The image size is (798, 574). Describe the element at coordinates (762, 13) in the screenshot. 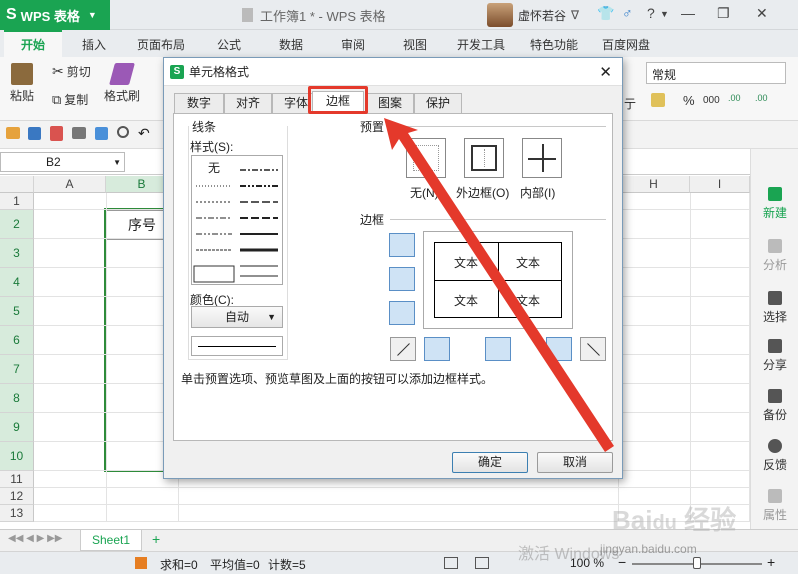

I see `close-icon: ✕` at that location.